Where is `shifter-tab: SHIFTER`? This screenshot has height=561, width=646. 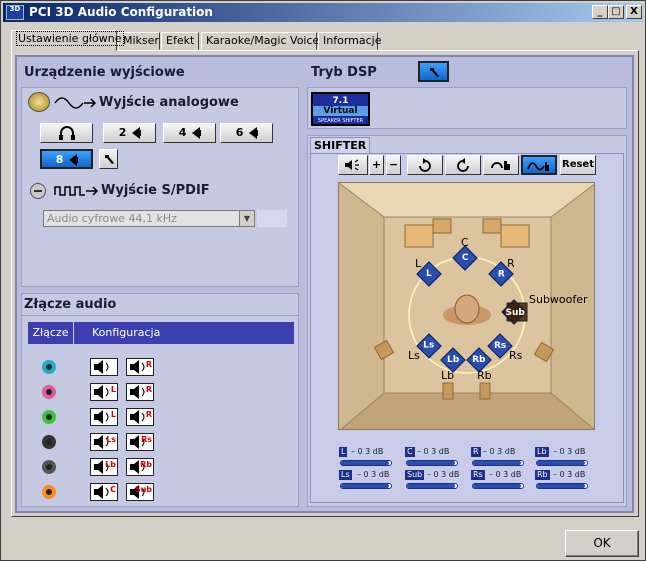 shifter-tab: SHIFTER is located at coordinates (340, 145).